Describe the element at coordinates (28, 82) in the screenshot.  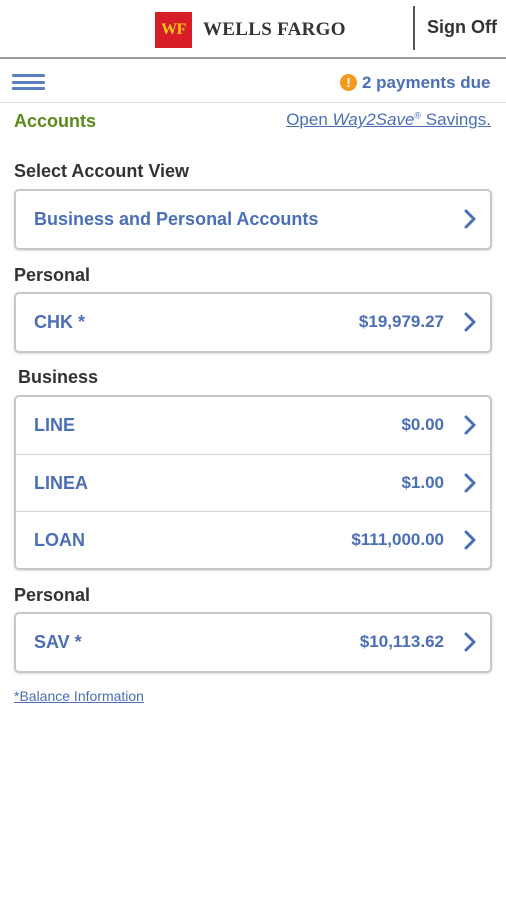
I see `hamburger-menu-icon` at that location.